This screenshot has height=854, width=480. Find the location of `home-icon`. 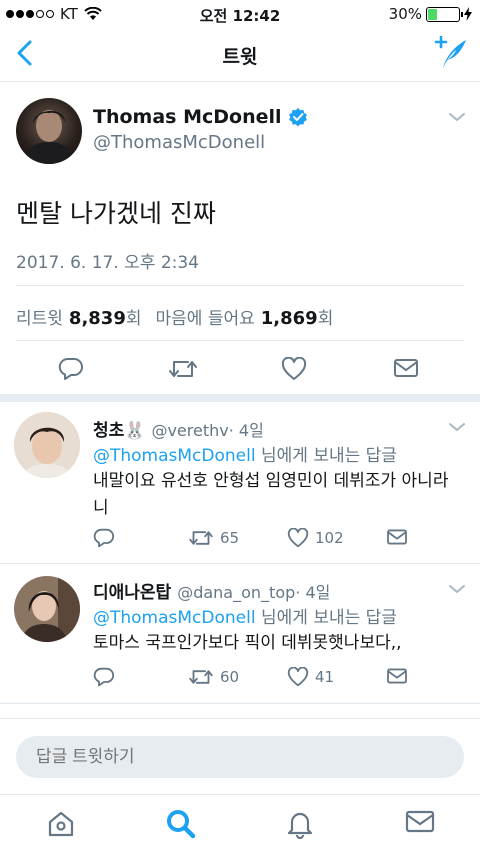

home-icon is located at coordinates (61, 824).